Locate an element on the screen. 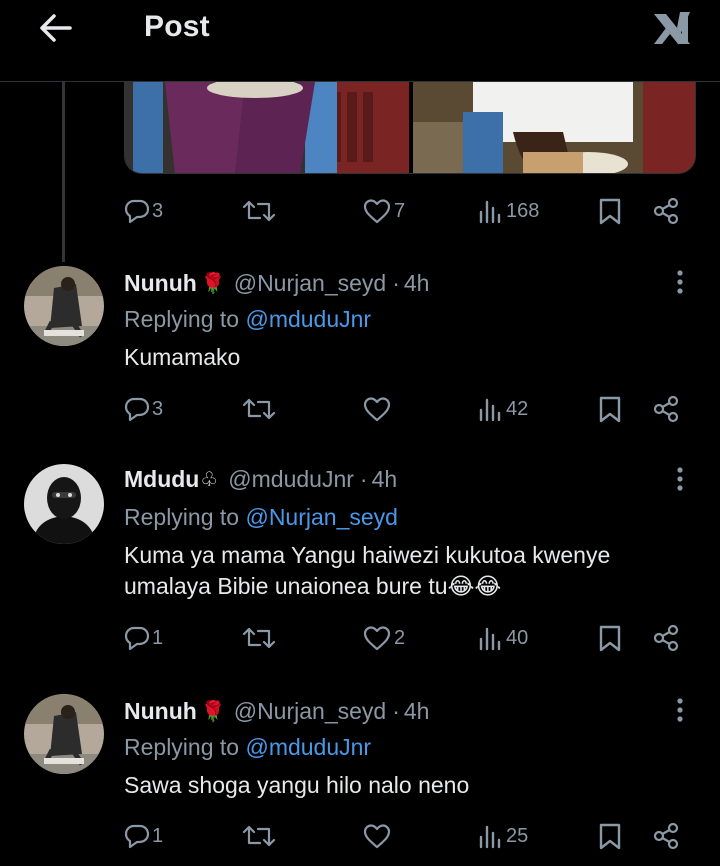  like-button: 7 is located at coordinates (383, 211).